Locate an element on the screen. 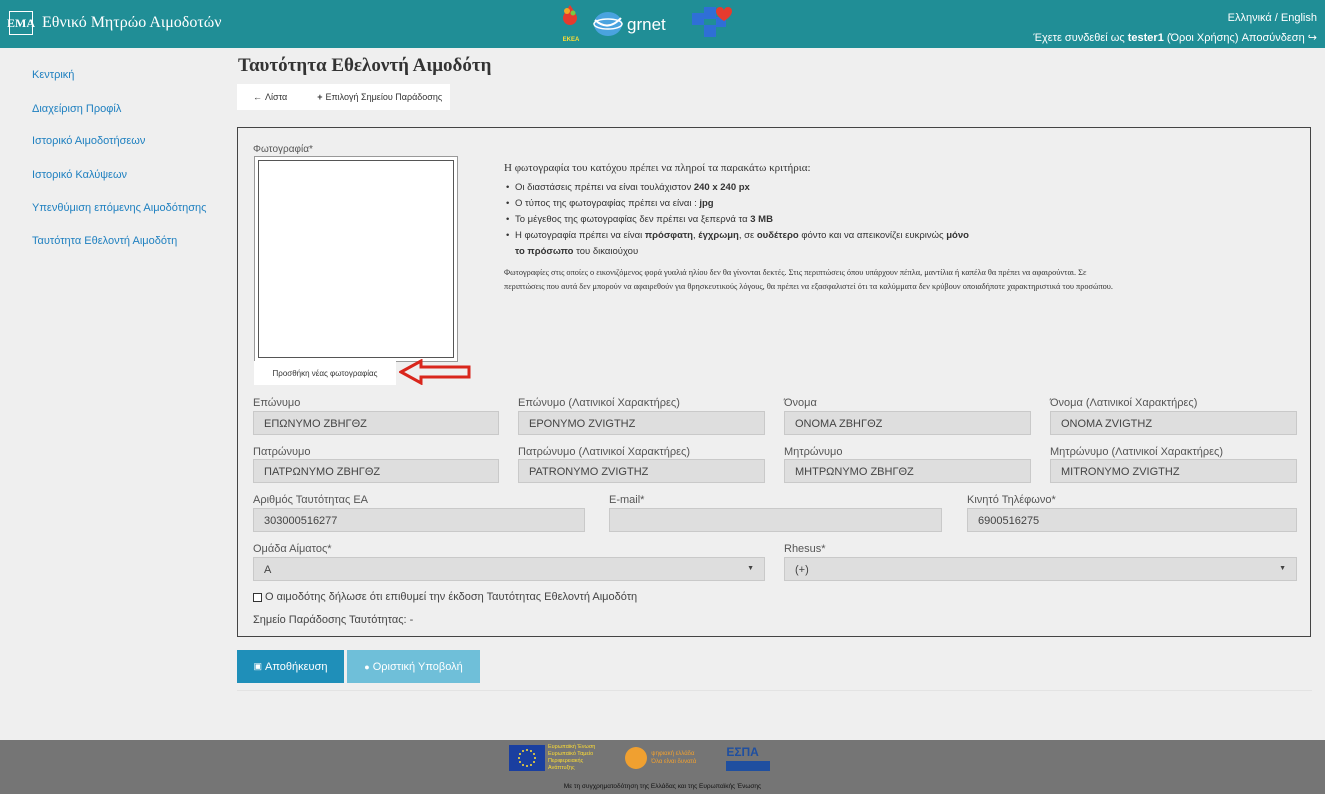  delivery-point-text: Σημείο Παράδοσης Ταυτότητας: - is located at coordinates (333, 620).